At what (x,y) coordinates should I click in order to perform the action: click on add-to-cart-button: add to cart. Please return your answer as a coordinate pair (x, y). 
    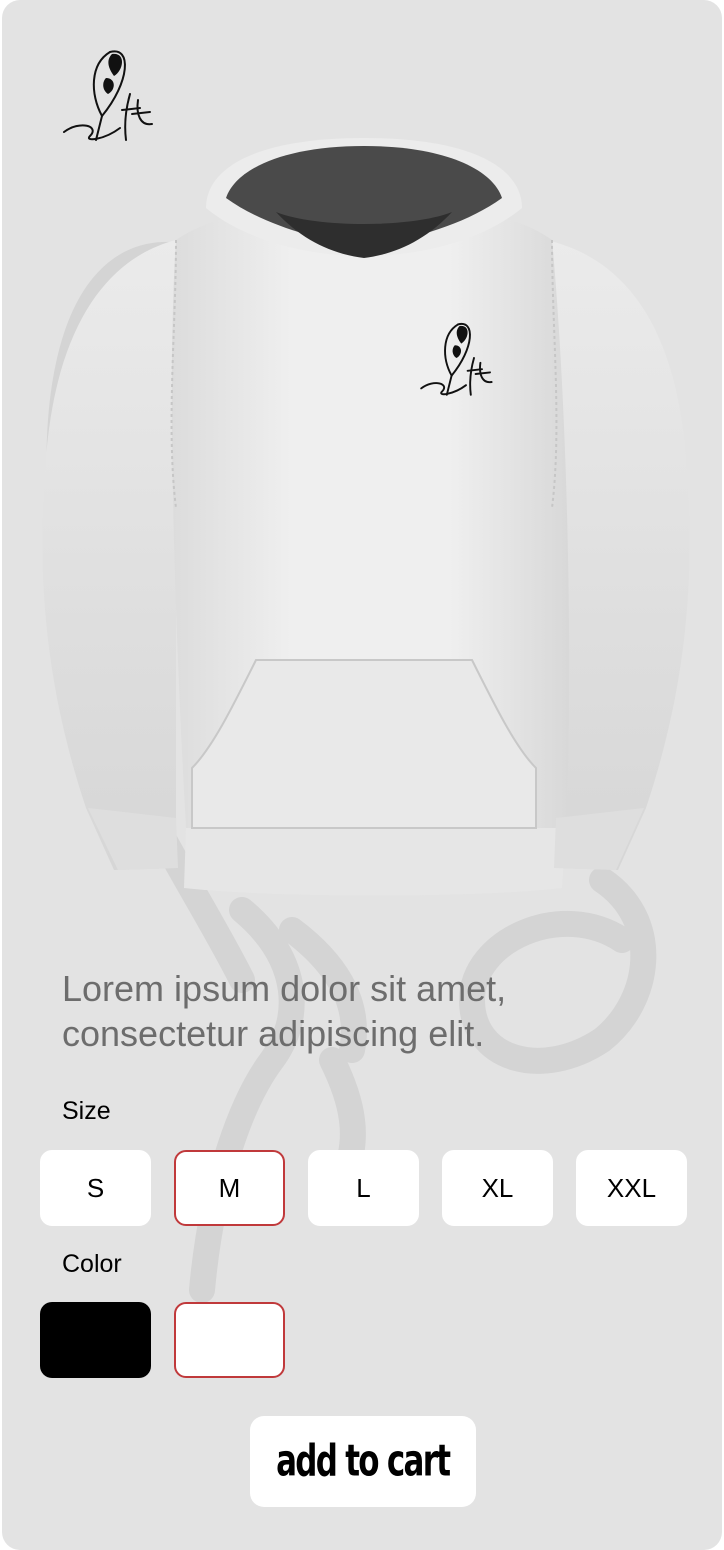
    Looking at the image, I should click on (363, 1461).